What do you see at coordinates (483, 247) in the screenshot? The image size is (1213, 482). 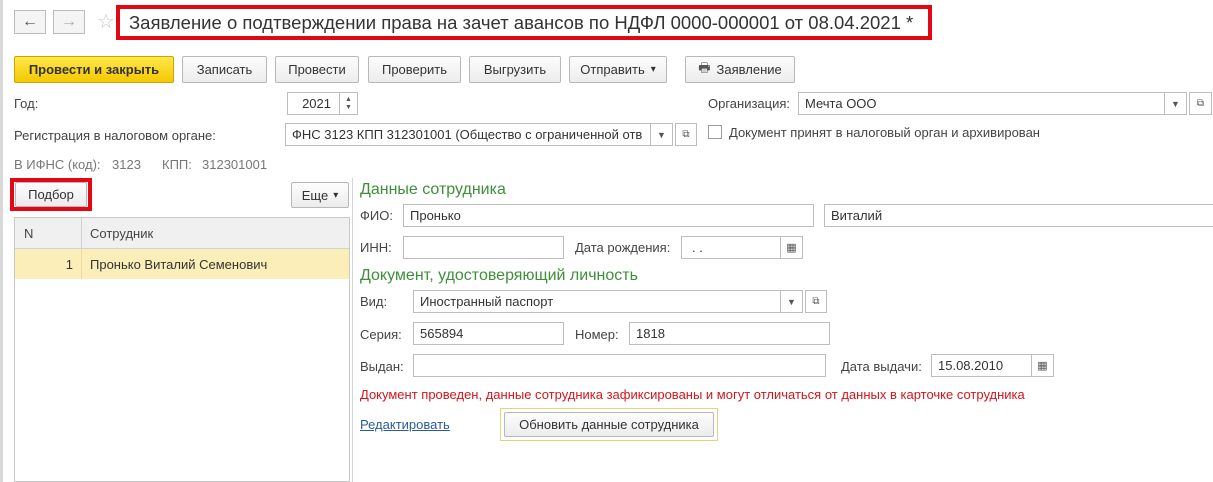 I see `inn-field` at bounding box center [483, 247].